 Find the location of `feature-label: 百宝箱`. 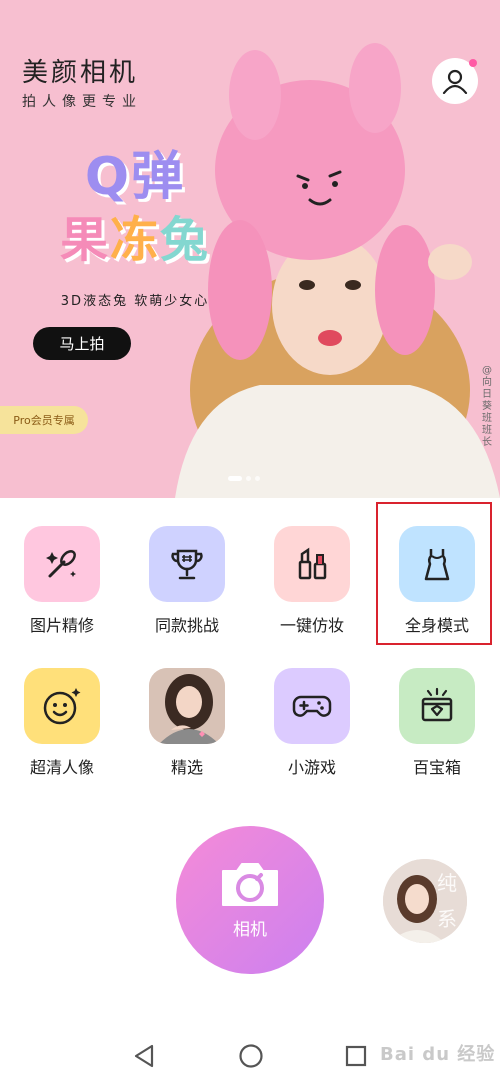

feature-label: 百宝箱 is located at coordinates (436, 767).